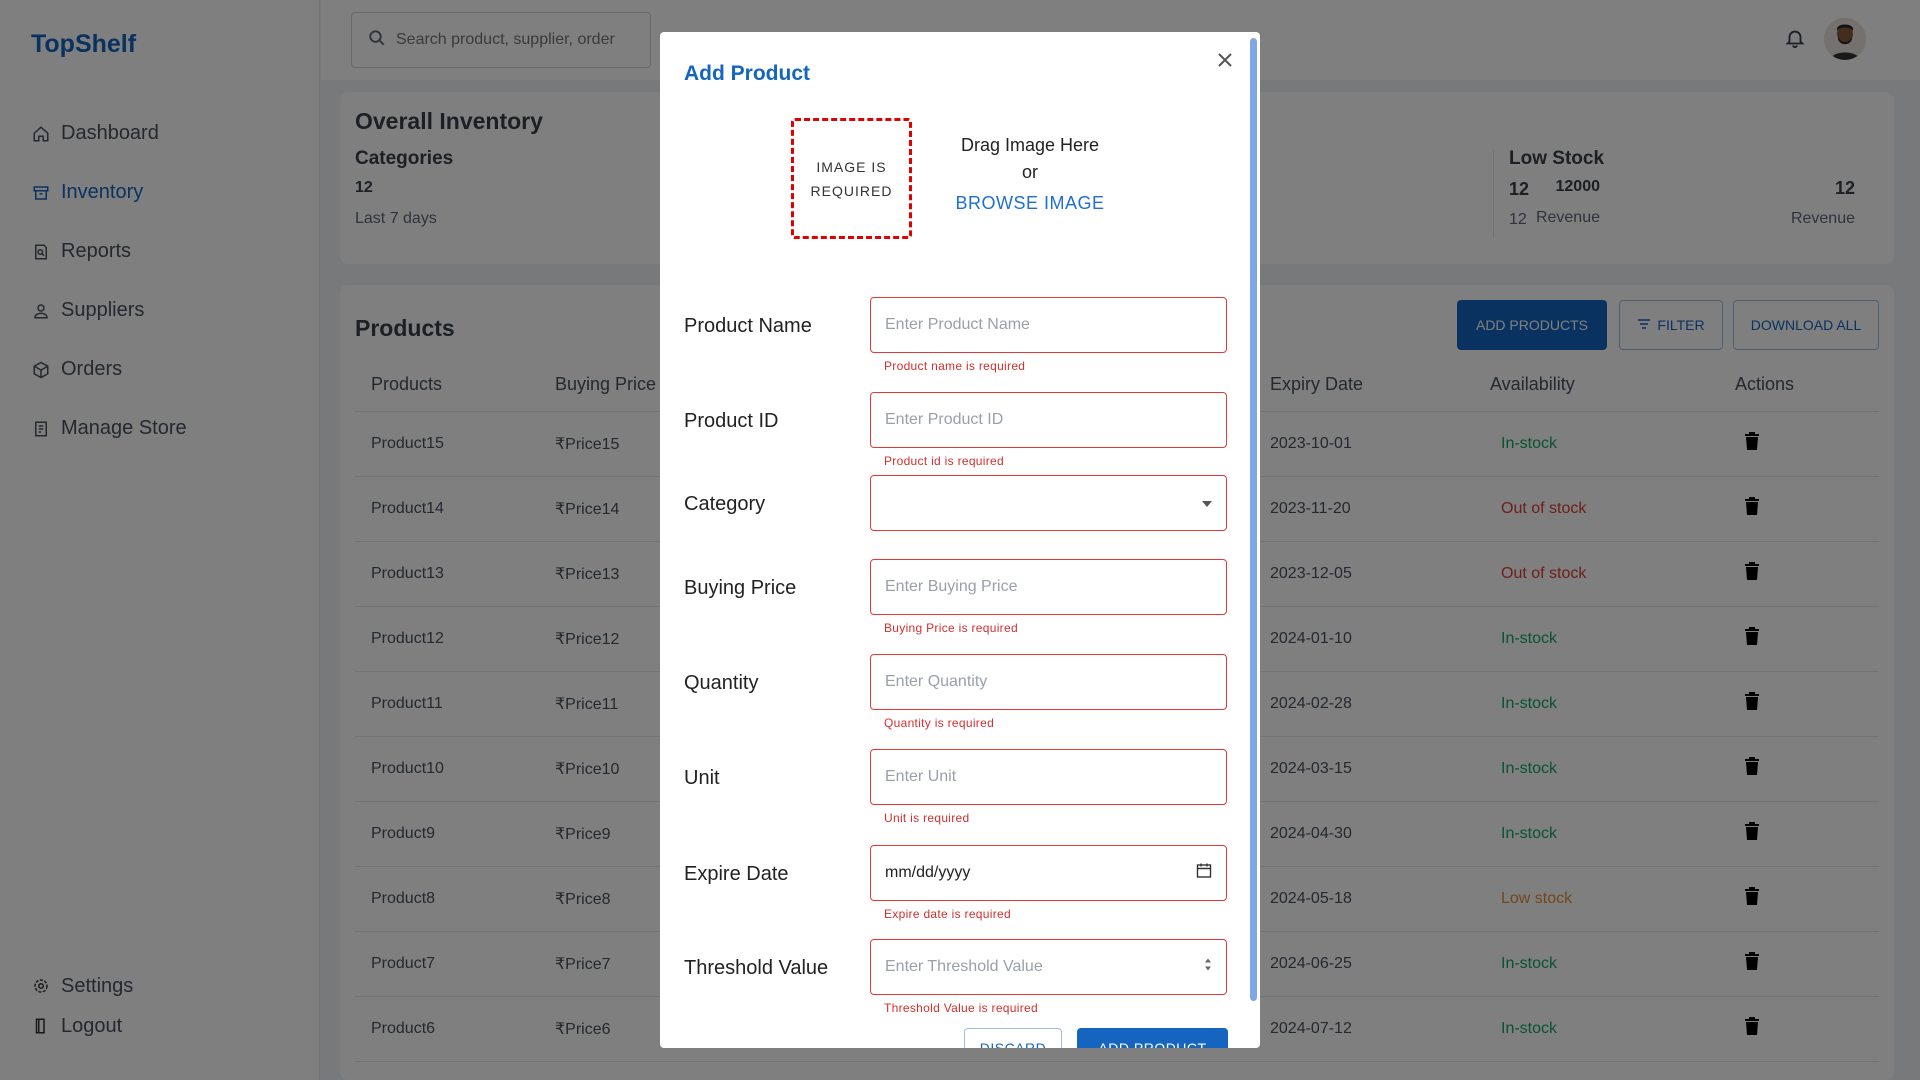 Image resolution: width=1920 pixels, height=1080 pixels. What do you see at coordinates (1035, 420) in the screenshot?
I see `product-id-input` at bounding box center [1035, 420].